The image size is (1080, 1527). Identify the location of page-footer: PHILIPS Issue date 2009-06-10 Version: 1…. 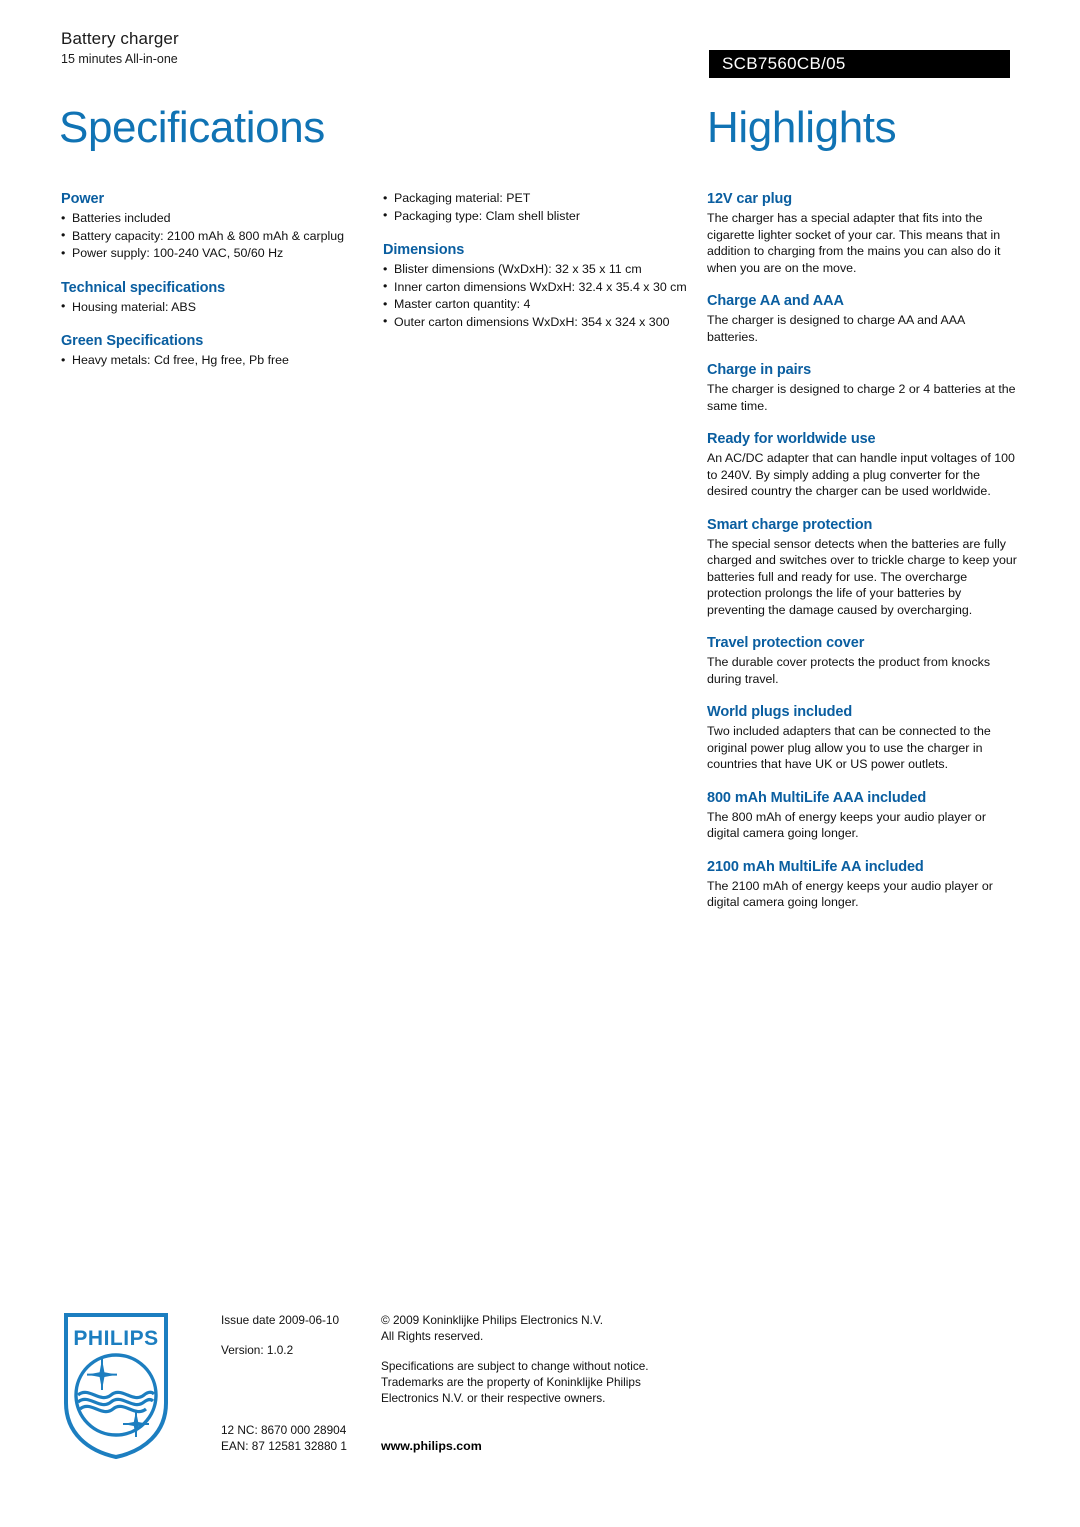
(540, 1395).